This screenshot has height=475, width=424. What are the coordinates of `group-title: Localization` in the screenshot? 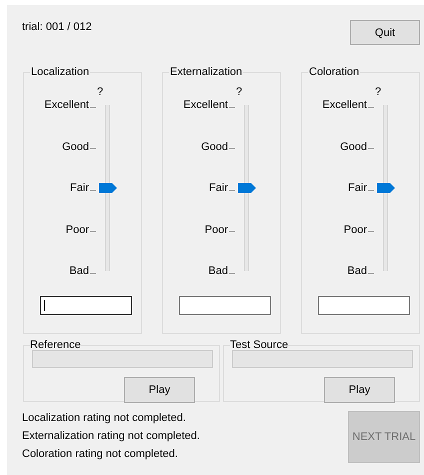 It's located at (60, 72).